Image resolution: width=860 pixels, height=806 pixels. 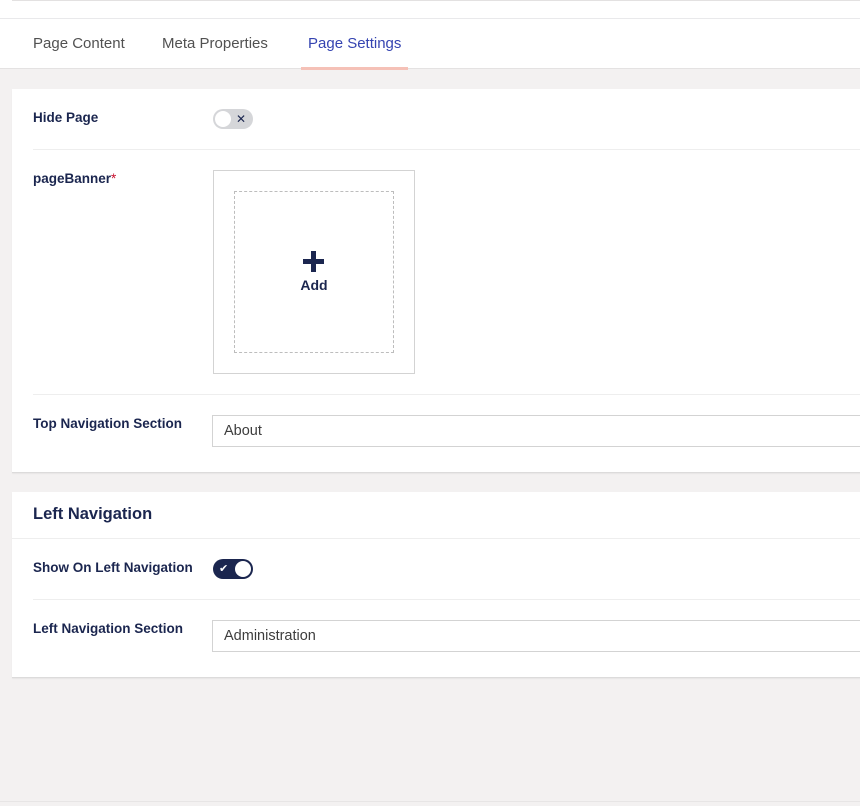 I want to click on tab-page-content: Page Content, so click(x=79, y=44).